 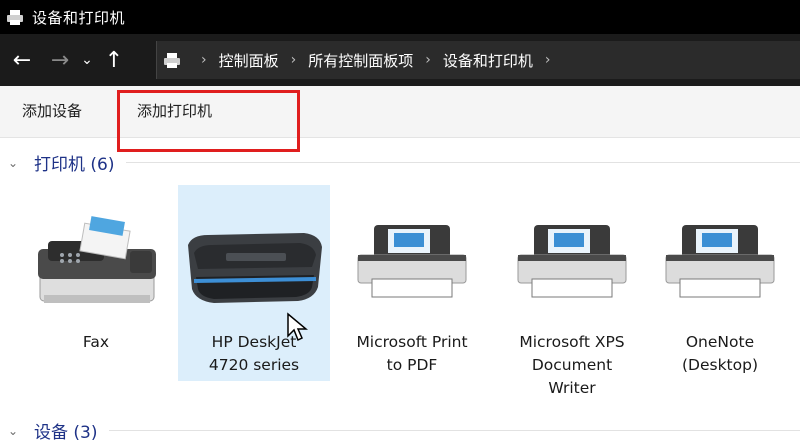 I want to click on breadcrumb: › 控制面板 › 所有控制面板项 › 设备和打印机 ›, so click(x=478, y=60).